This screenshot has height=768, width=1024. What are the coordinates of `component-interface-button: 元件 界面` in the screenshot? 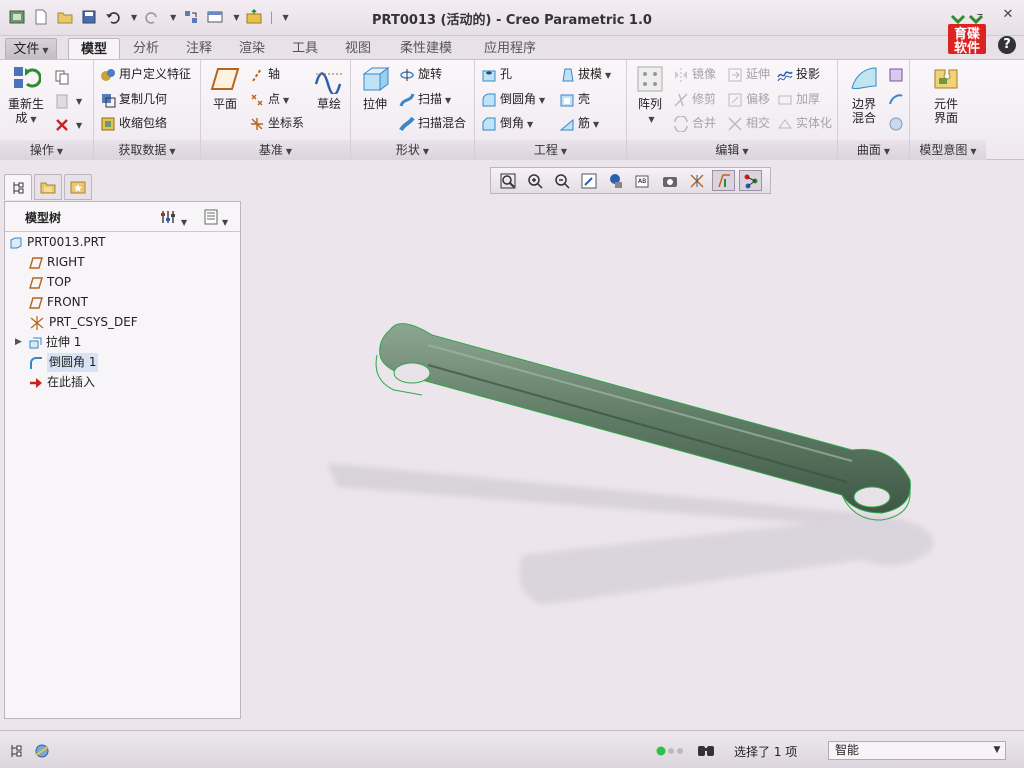 It's located at (946, 94).